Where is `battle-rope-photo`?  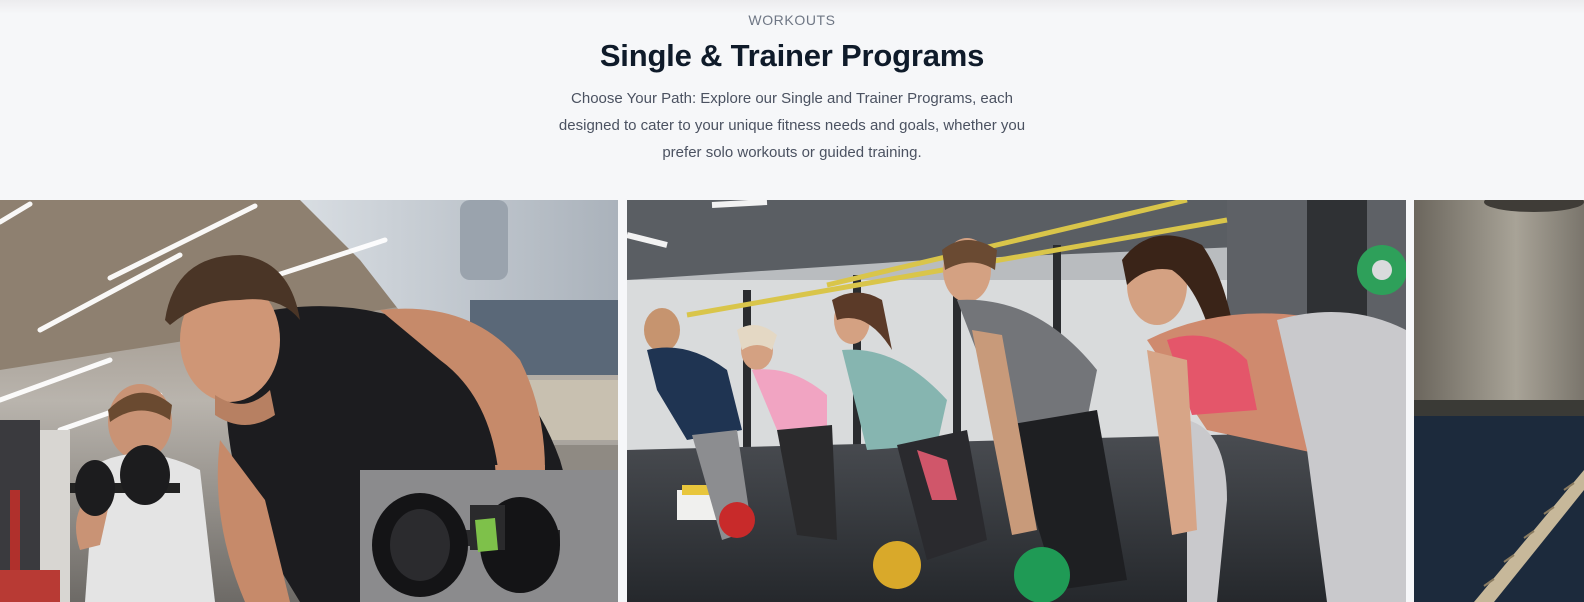
battle-rope-photo is located at coordinates (1499, 401).